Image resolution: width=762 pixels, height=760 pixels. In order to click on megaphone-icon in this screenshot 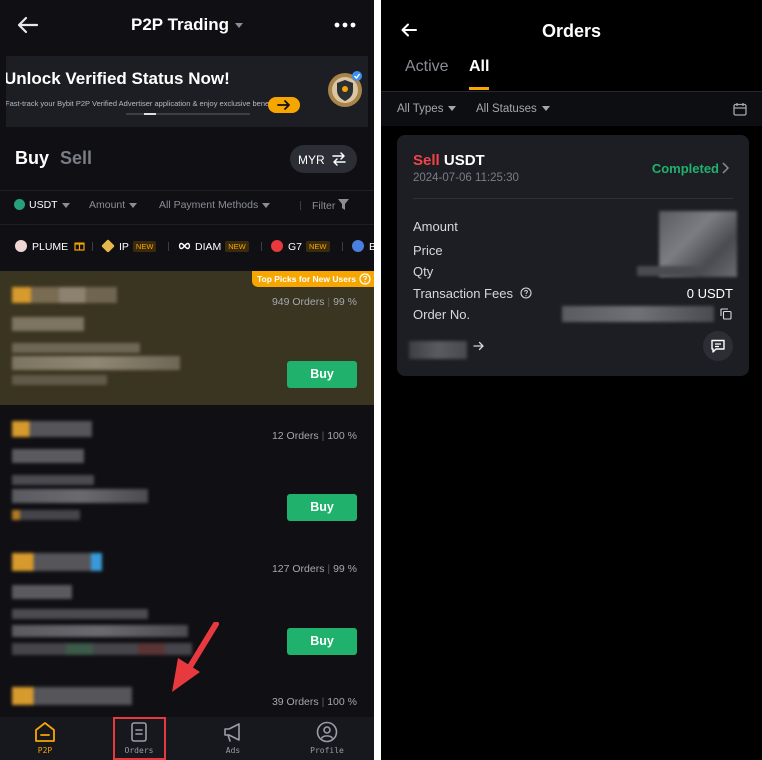, I will do `click(232, 732)`.